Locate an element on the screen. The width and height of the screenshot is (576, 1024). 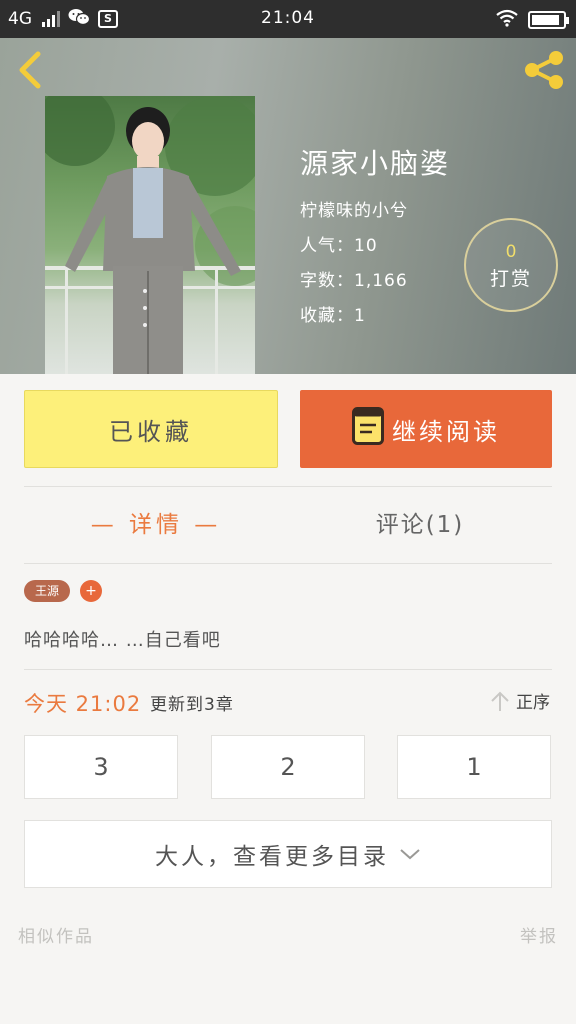
status-right is located at coordinates (532, 20).